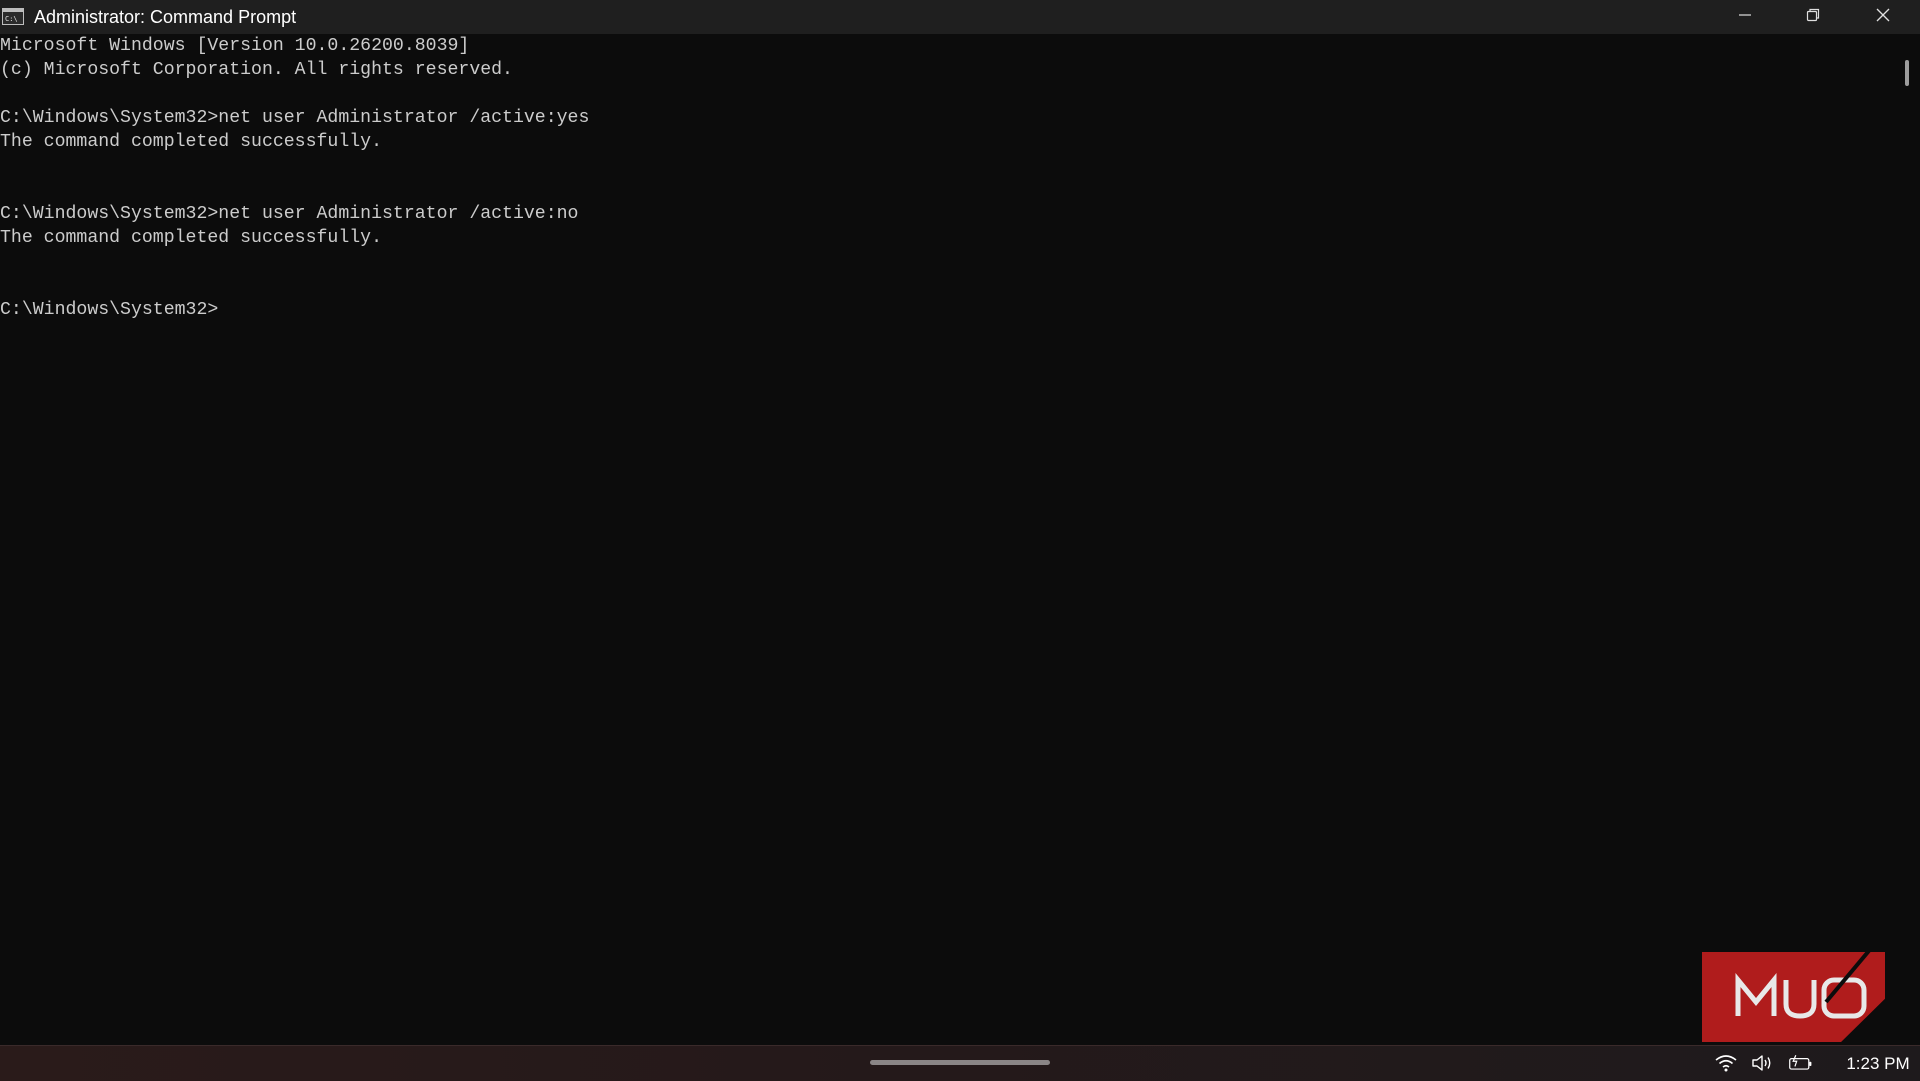 Image resolution: width=1920 pixels, height=1081 pixels. Describe the element at coordinates (1907, 539) in the screenshot. I see `vertical-scrollbar` at that location.